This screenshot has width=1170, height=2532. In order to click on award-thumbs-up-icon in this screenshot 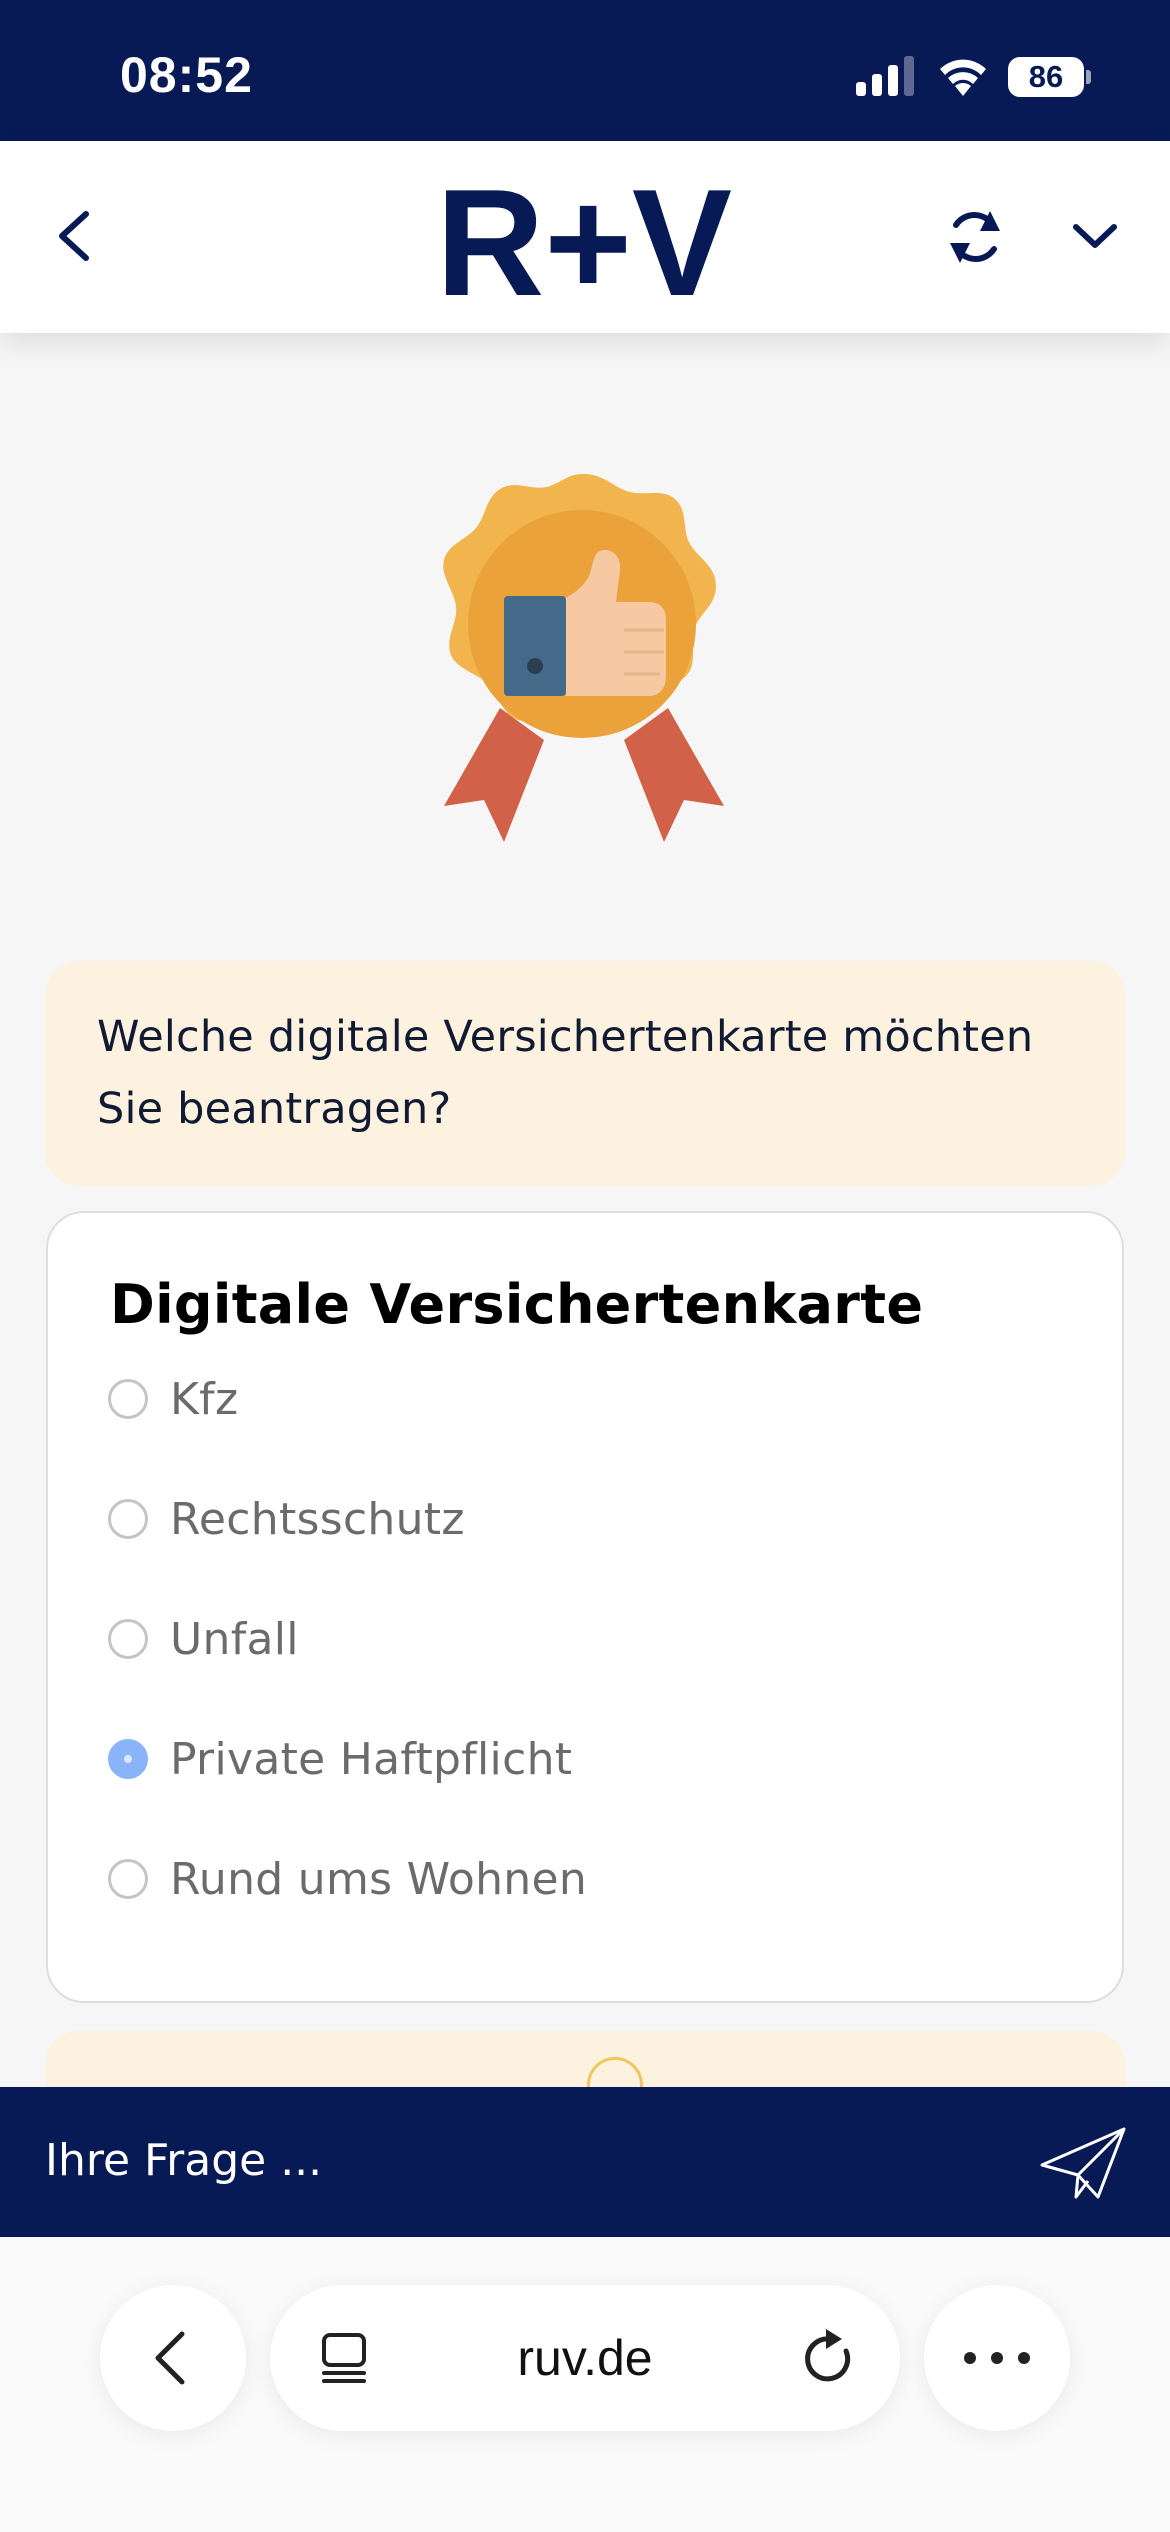, I will do `click(583, 658)`.